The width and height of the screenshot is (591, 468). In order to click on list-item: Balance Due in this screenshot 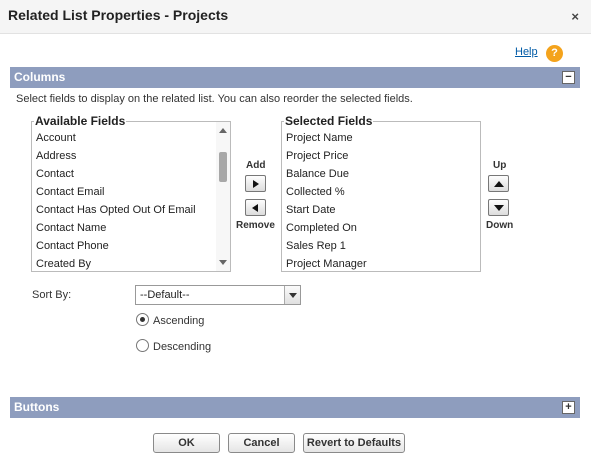, I will do `click(317, 174)`.